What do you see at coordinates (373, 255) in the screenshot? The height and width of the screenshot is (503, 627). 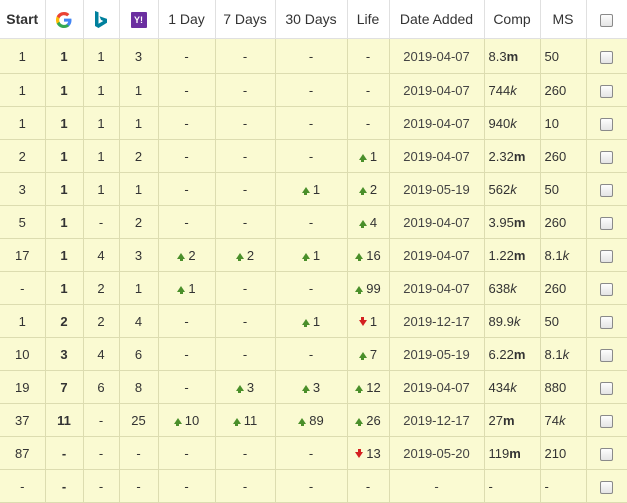 I see `change-life-value: 16` at bounding box center [373, 255].